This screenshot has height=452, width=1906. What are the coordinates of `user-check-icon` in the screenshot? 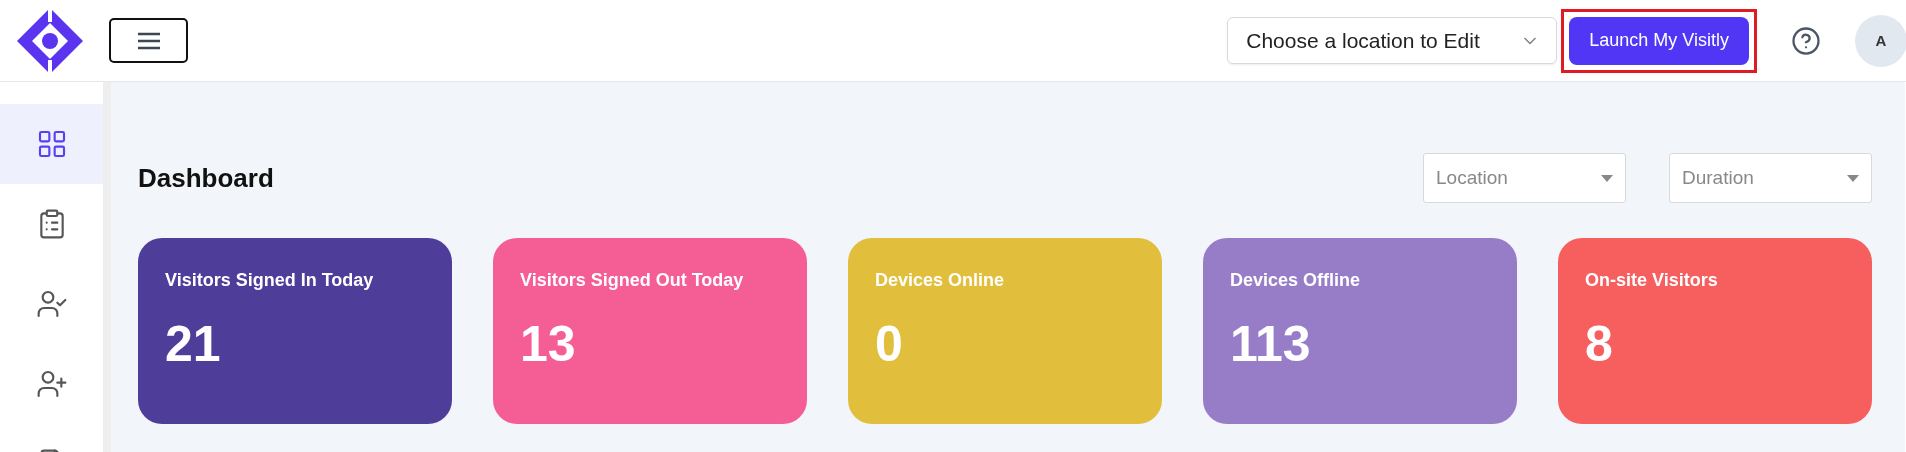 It's located at (51, 304).